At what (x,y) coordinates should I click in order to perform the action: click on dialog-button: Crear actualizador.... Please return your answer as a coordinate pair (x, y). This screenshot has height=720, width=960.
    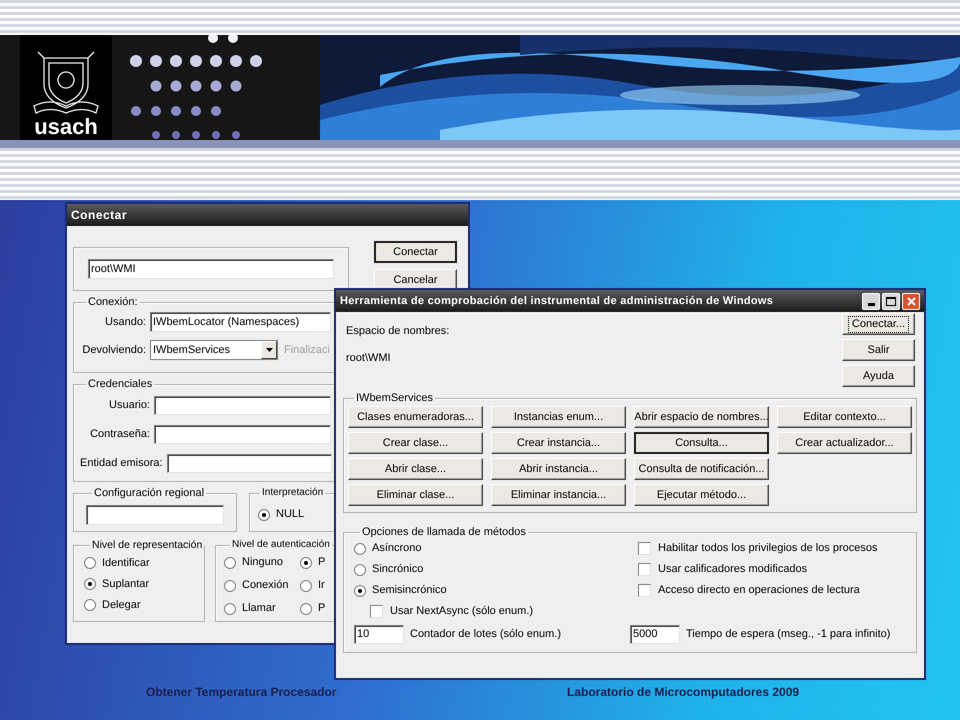
    Looking at the image, I should click on (844, 443).